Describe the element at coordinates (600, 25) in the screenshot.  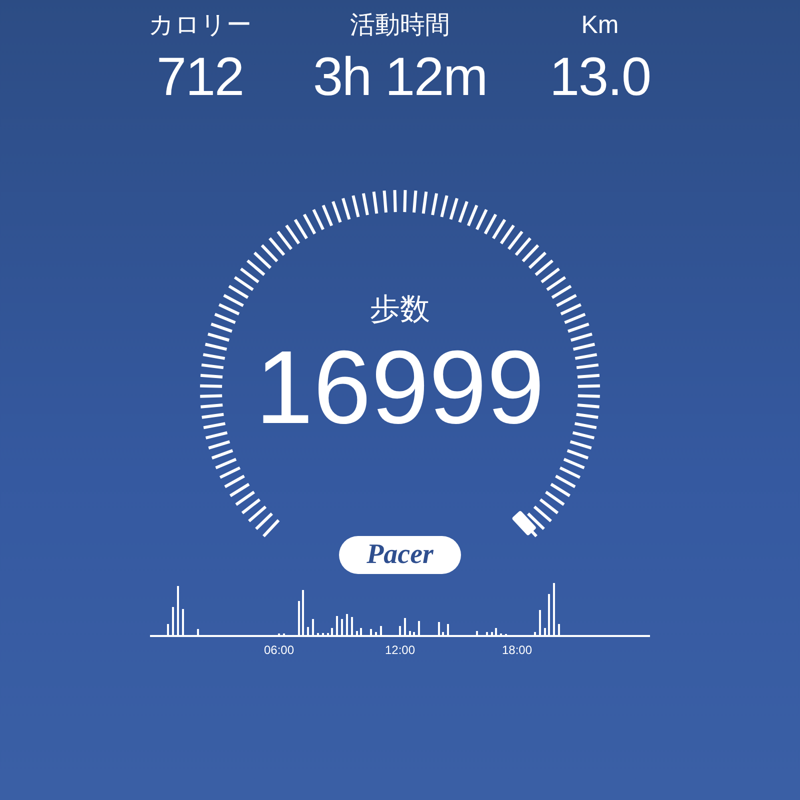
I see `stat-label: Km` at that location.